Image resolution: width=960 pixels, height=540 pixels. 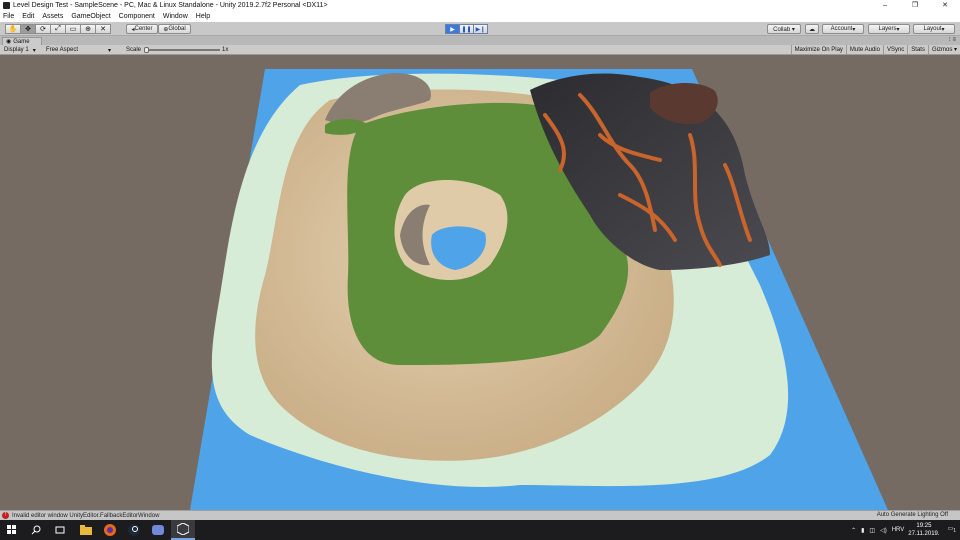 I want to click on rotate-icon: ⟳, so click(x=43, y=29).